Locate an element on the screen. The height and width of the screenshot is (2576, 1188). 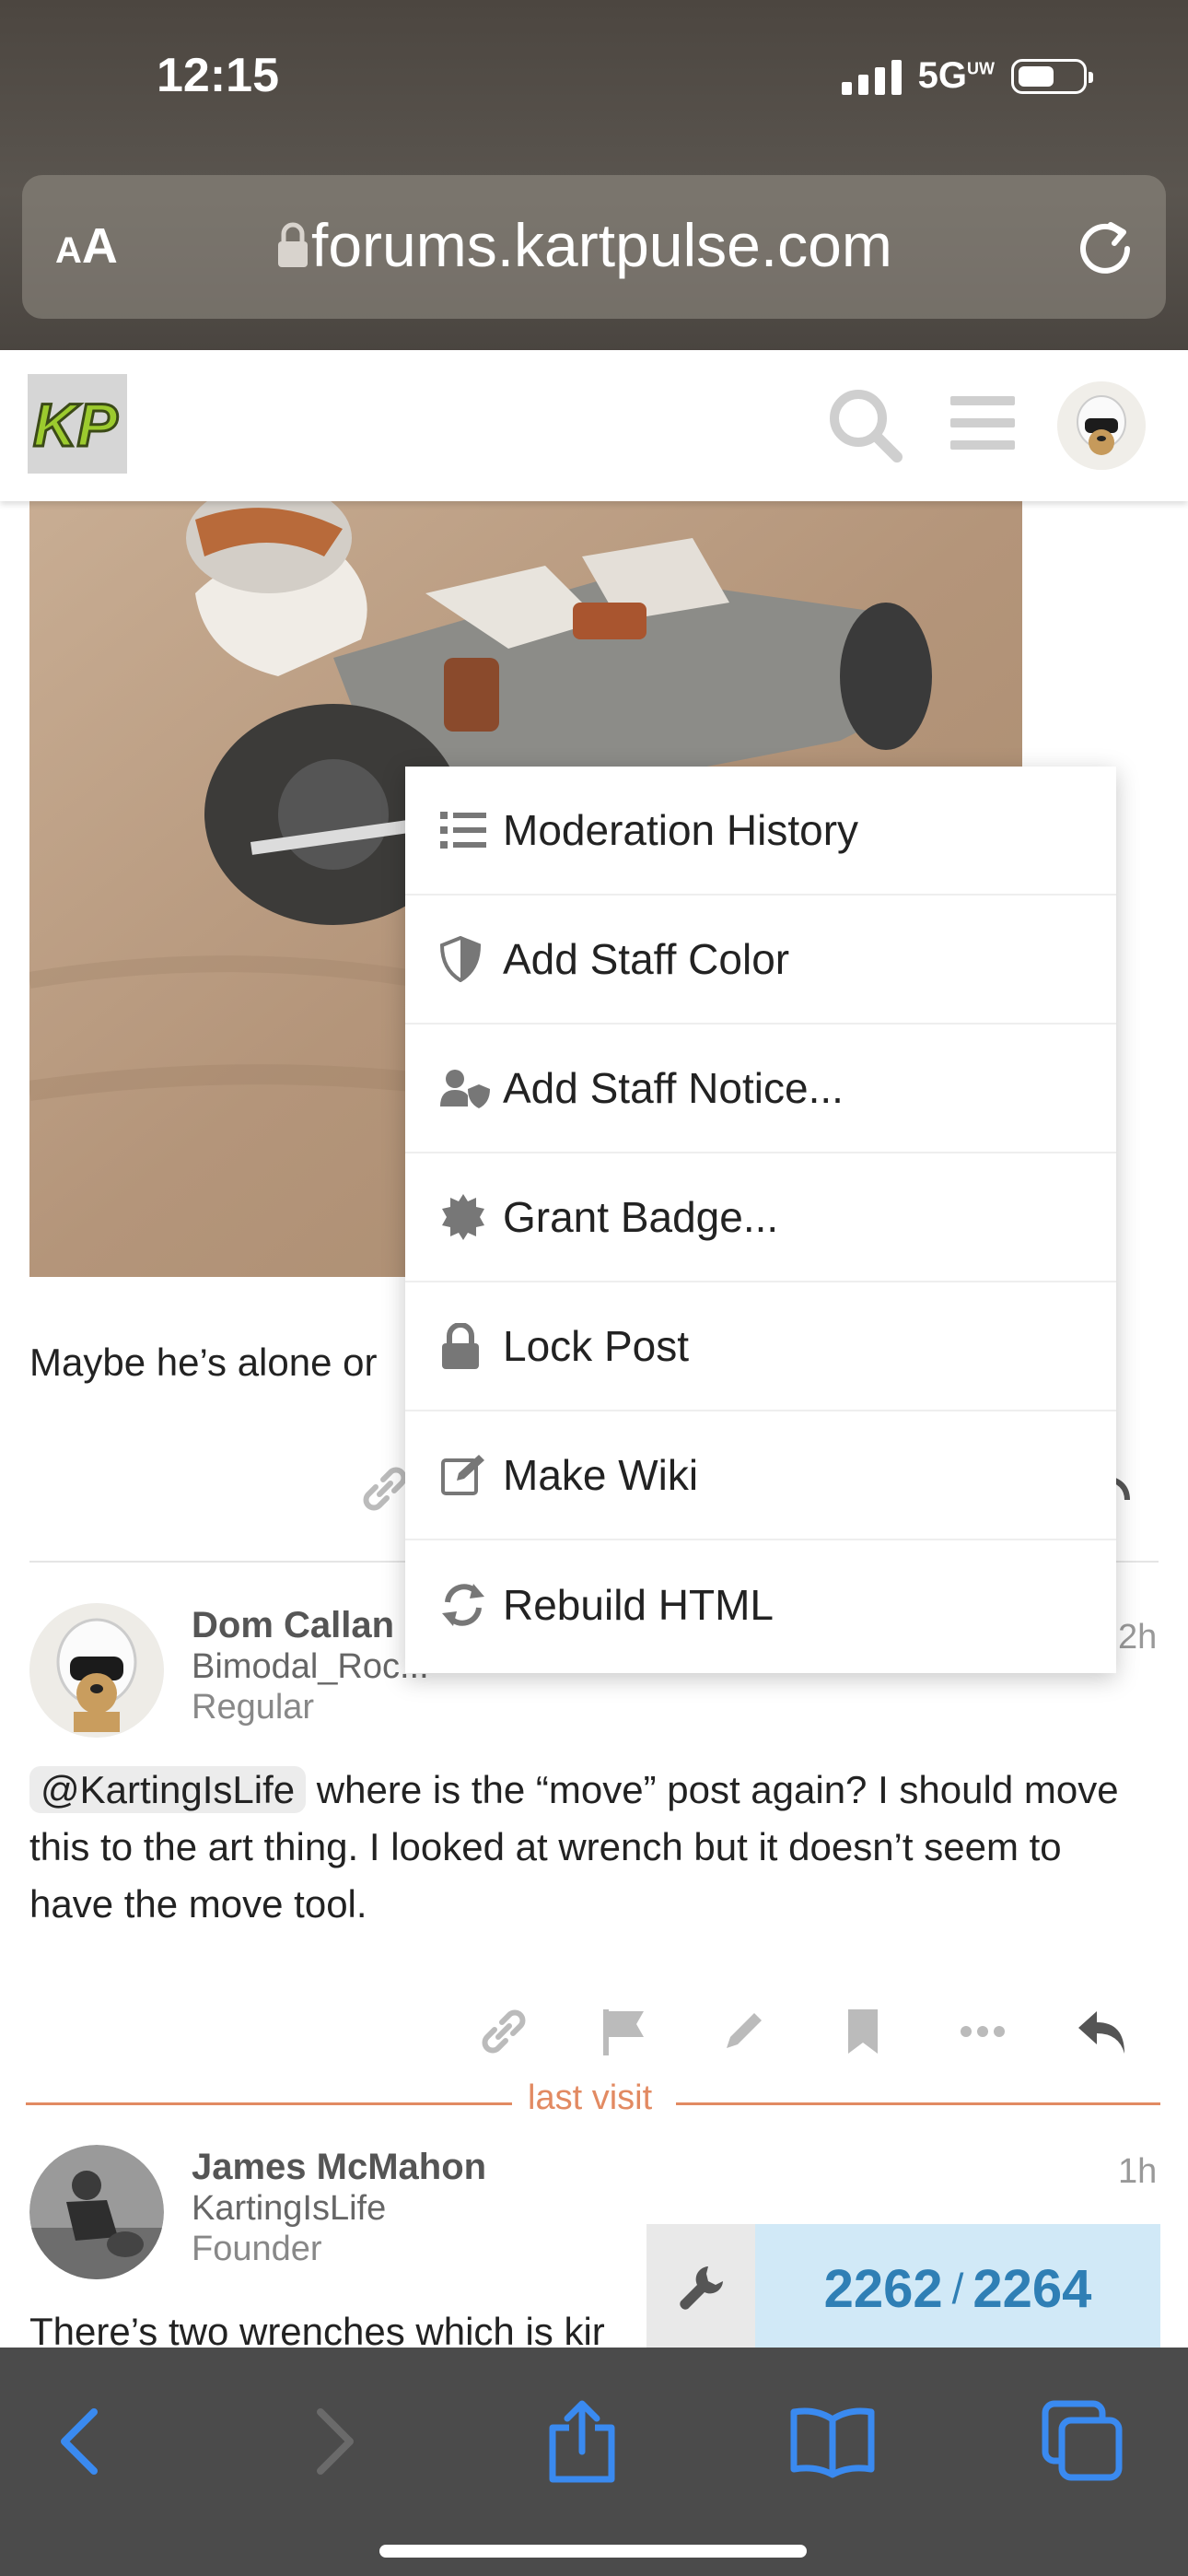
total-post-count: 2264 is located at coordinates (1032, 2288).